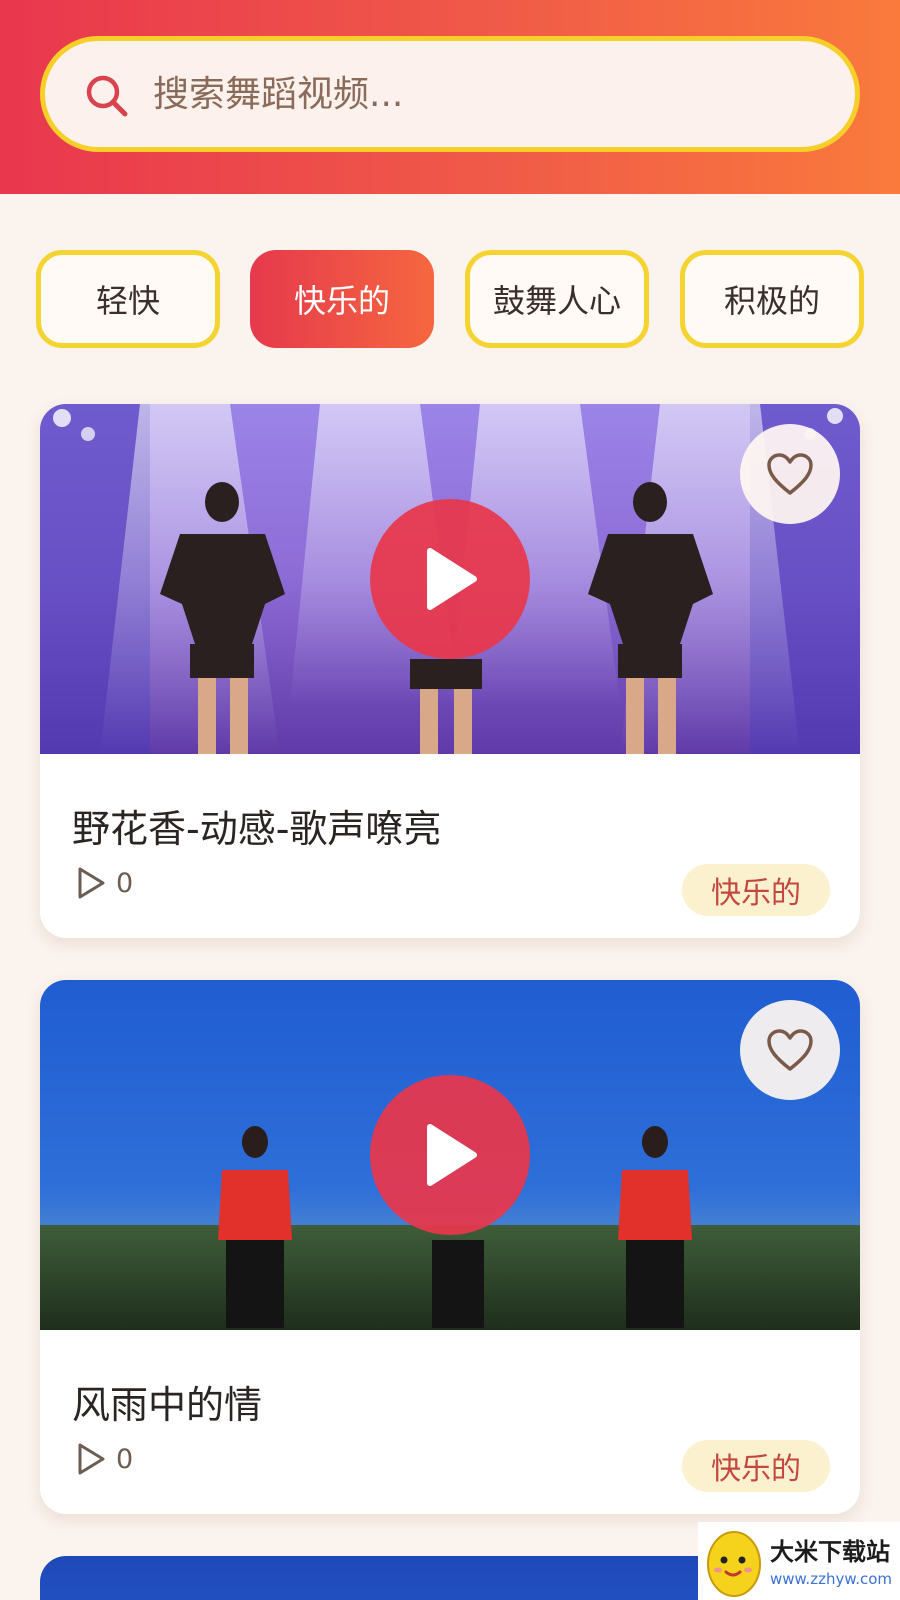  Describe the element at coordinates (493, 94) in the screenshot. I see `search-input` at that location.